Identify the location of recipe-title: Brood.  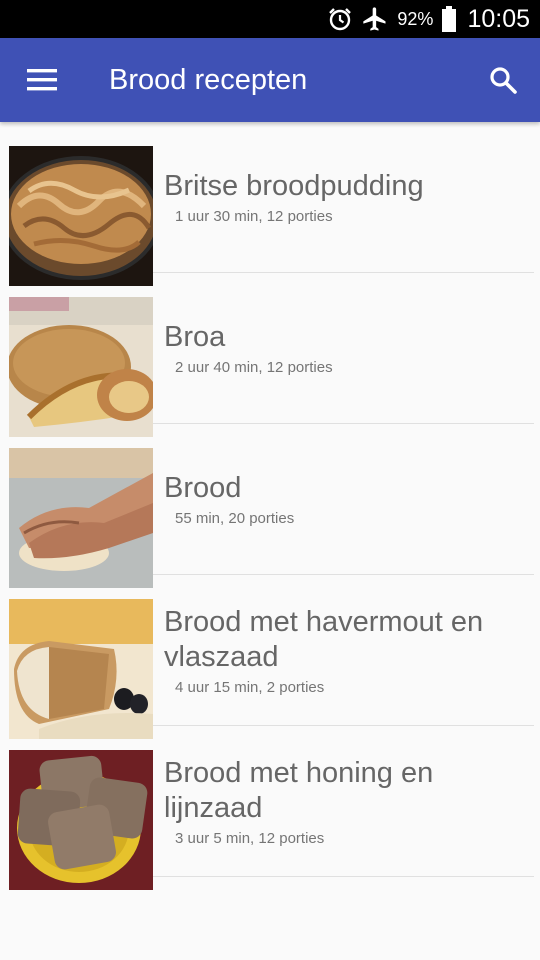
(203, 488).